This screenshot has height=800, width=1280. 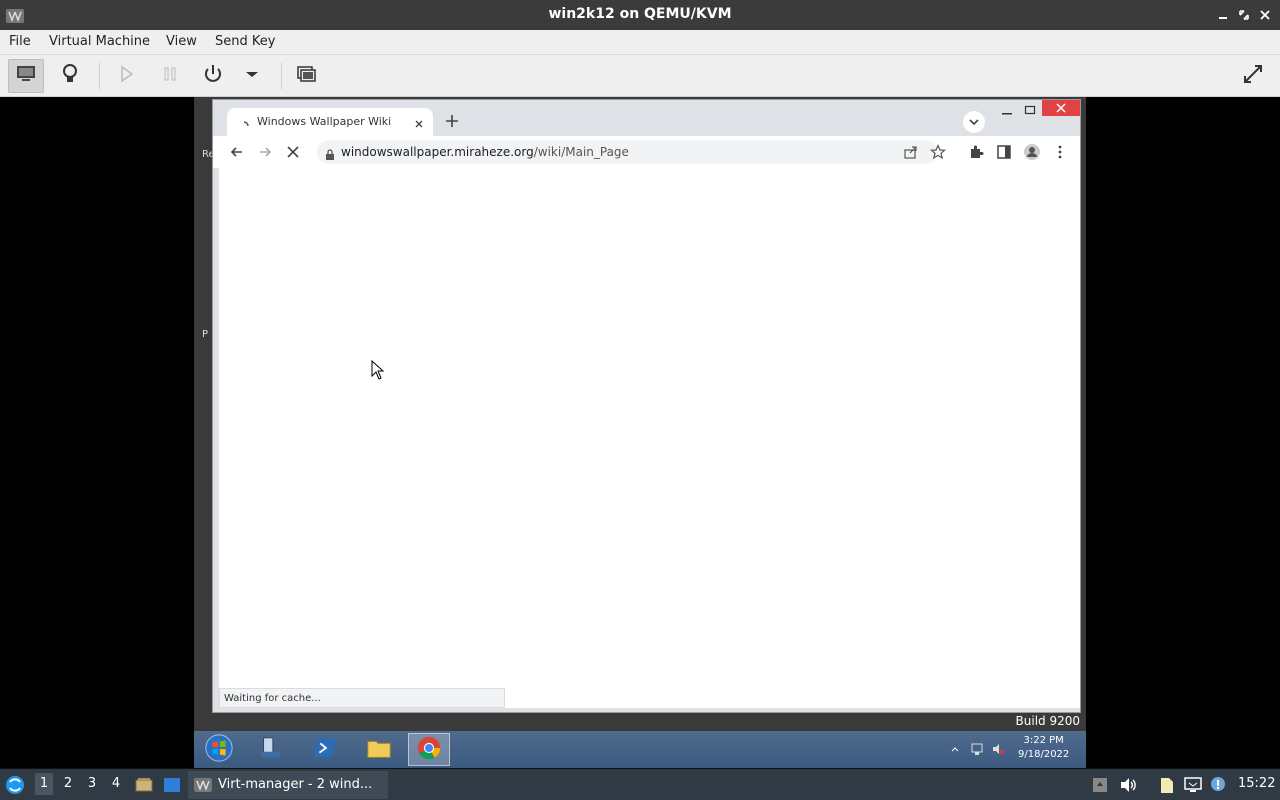 I want to click on chrome-icon, so click(x=429, y=750).